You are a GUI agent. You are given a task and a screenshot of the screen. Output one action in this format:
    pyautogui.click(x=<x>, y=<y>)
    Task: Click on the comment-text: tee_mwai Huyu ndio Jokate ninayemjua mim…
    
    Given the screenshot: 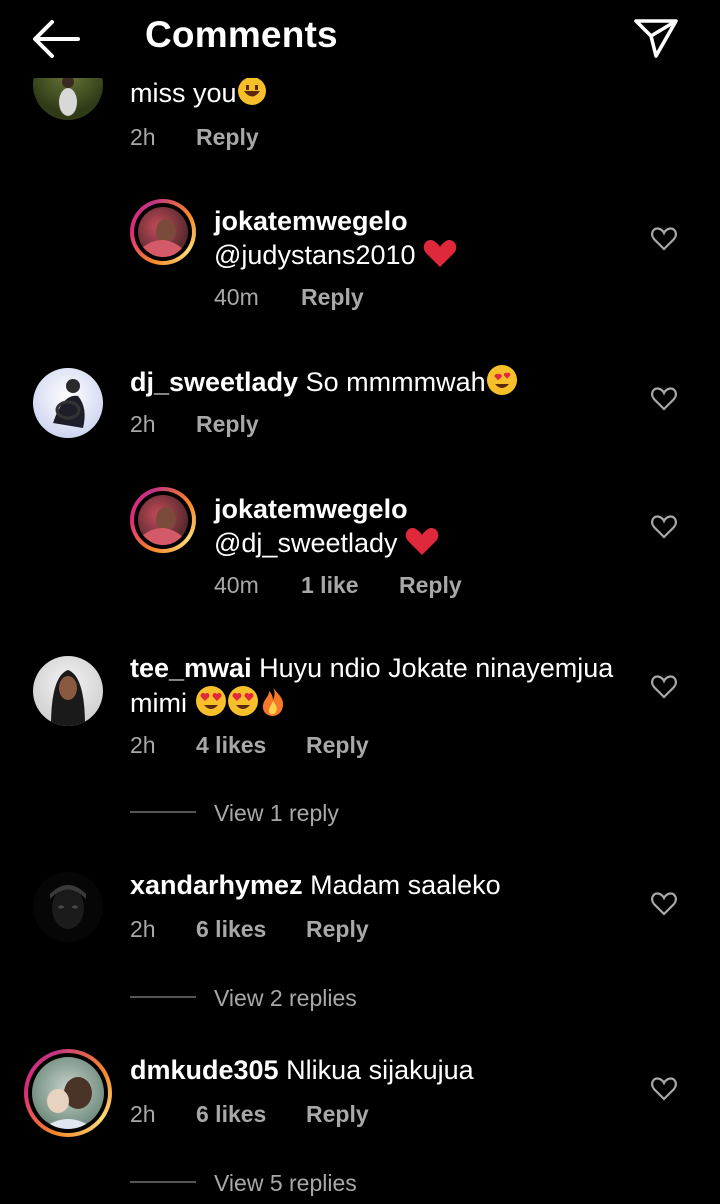 What is the action you would take?
    pyautogui.click(x=380, y=688)
    